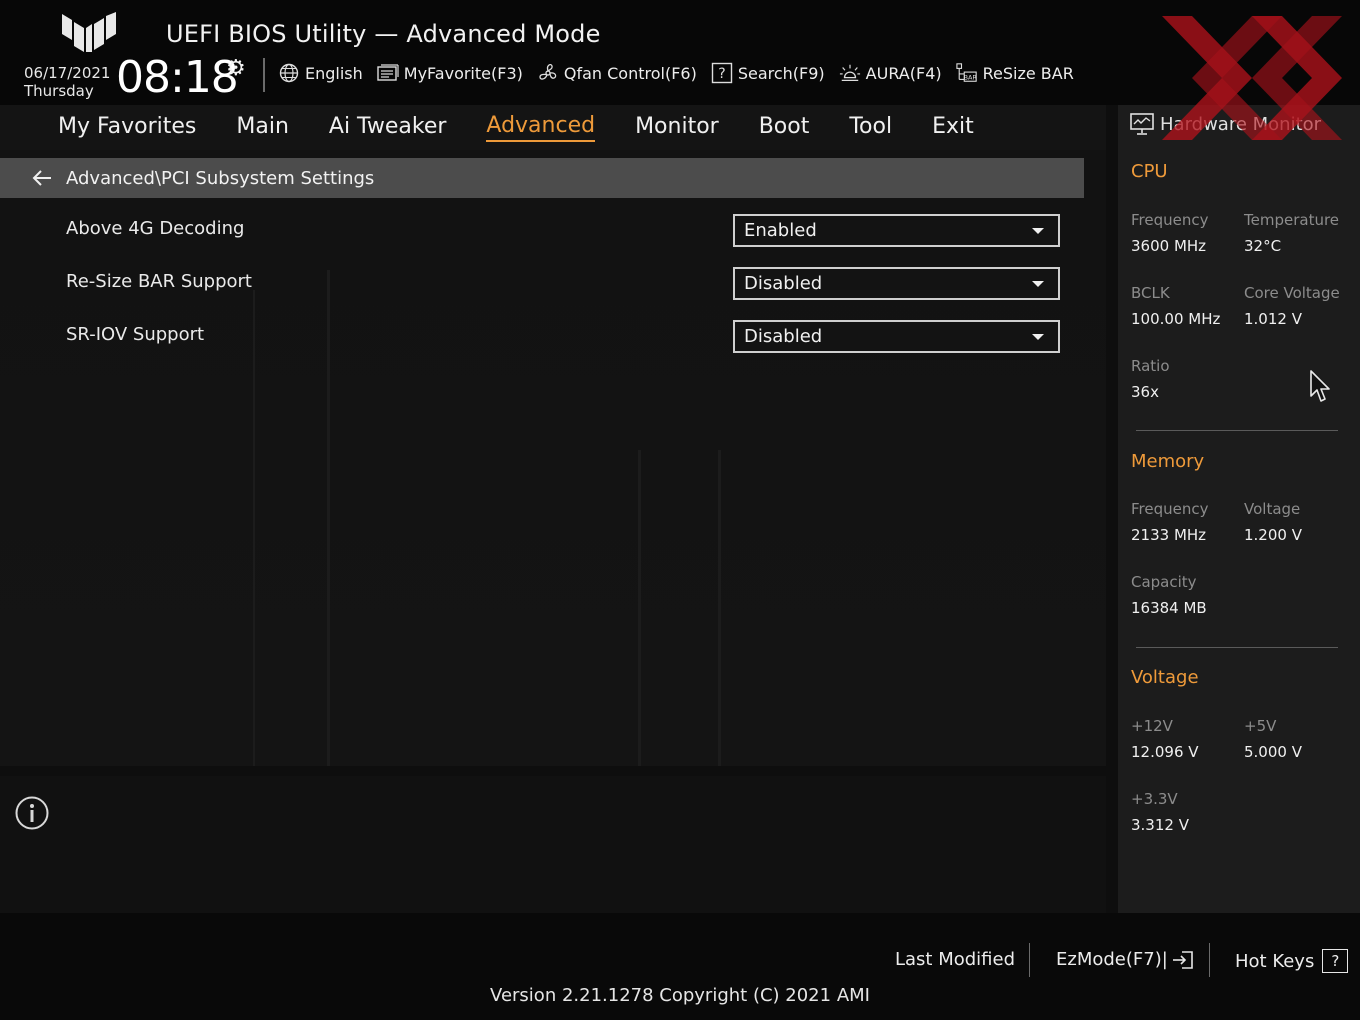 This screenshot has height=1020, width=1360. I want to click on voltage-section-title: Voltage, so click(1165, 677).